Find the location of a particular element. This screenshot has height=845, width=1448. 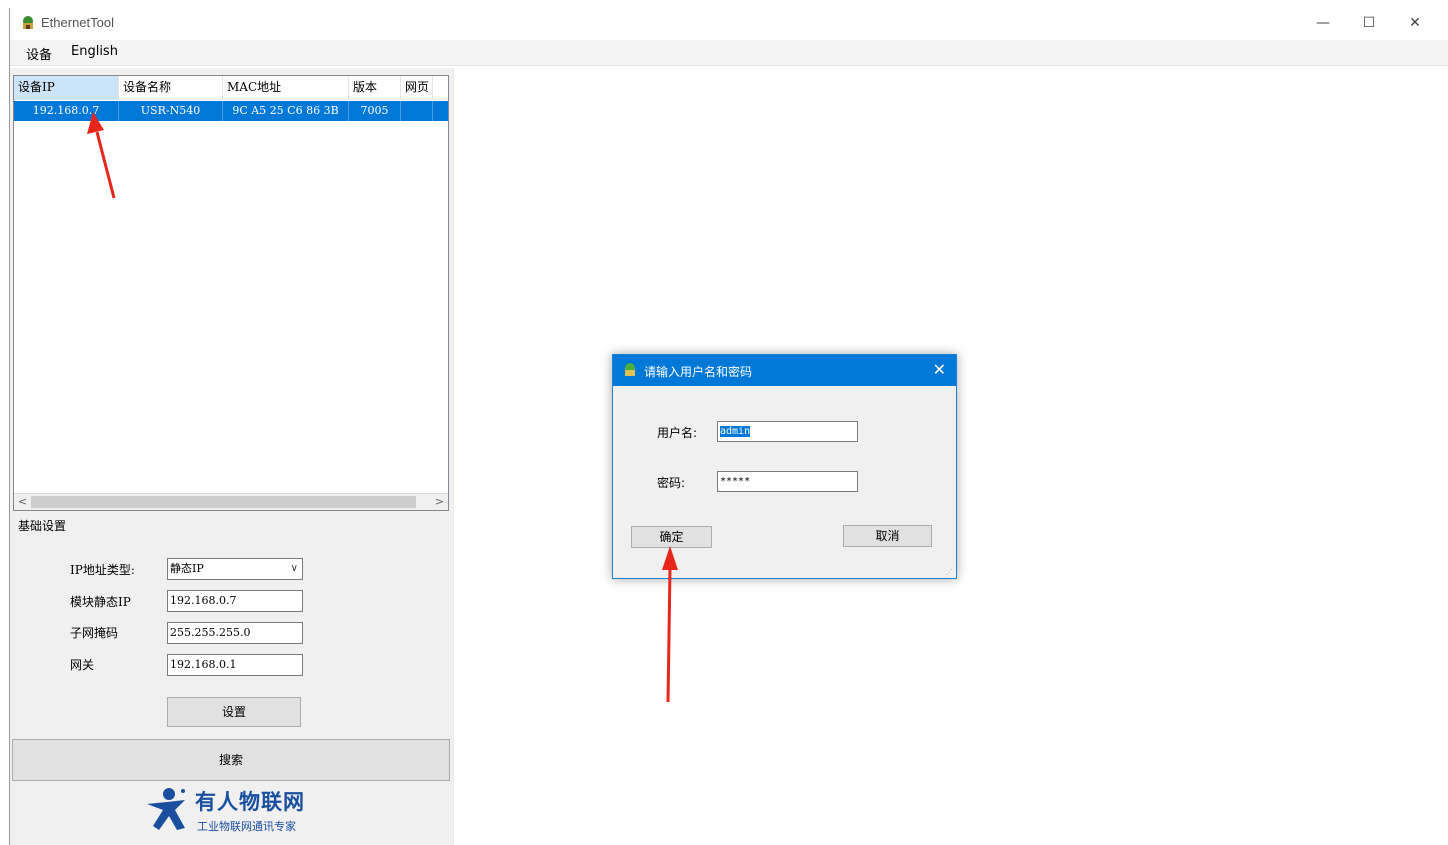

menu-bar: 设备 English is located at coordinates (729, 53).